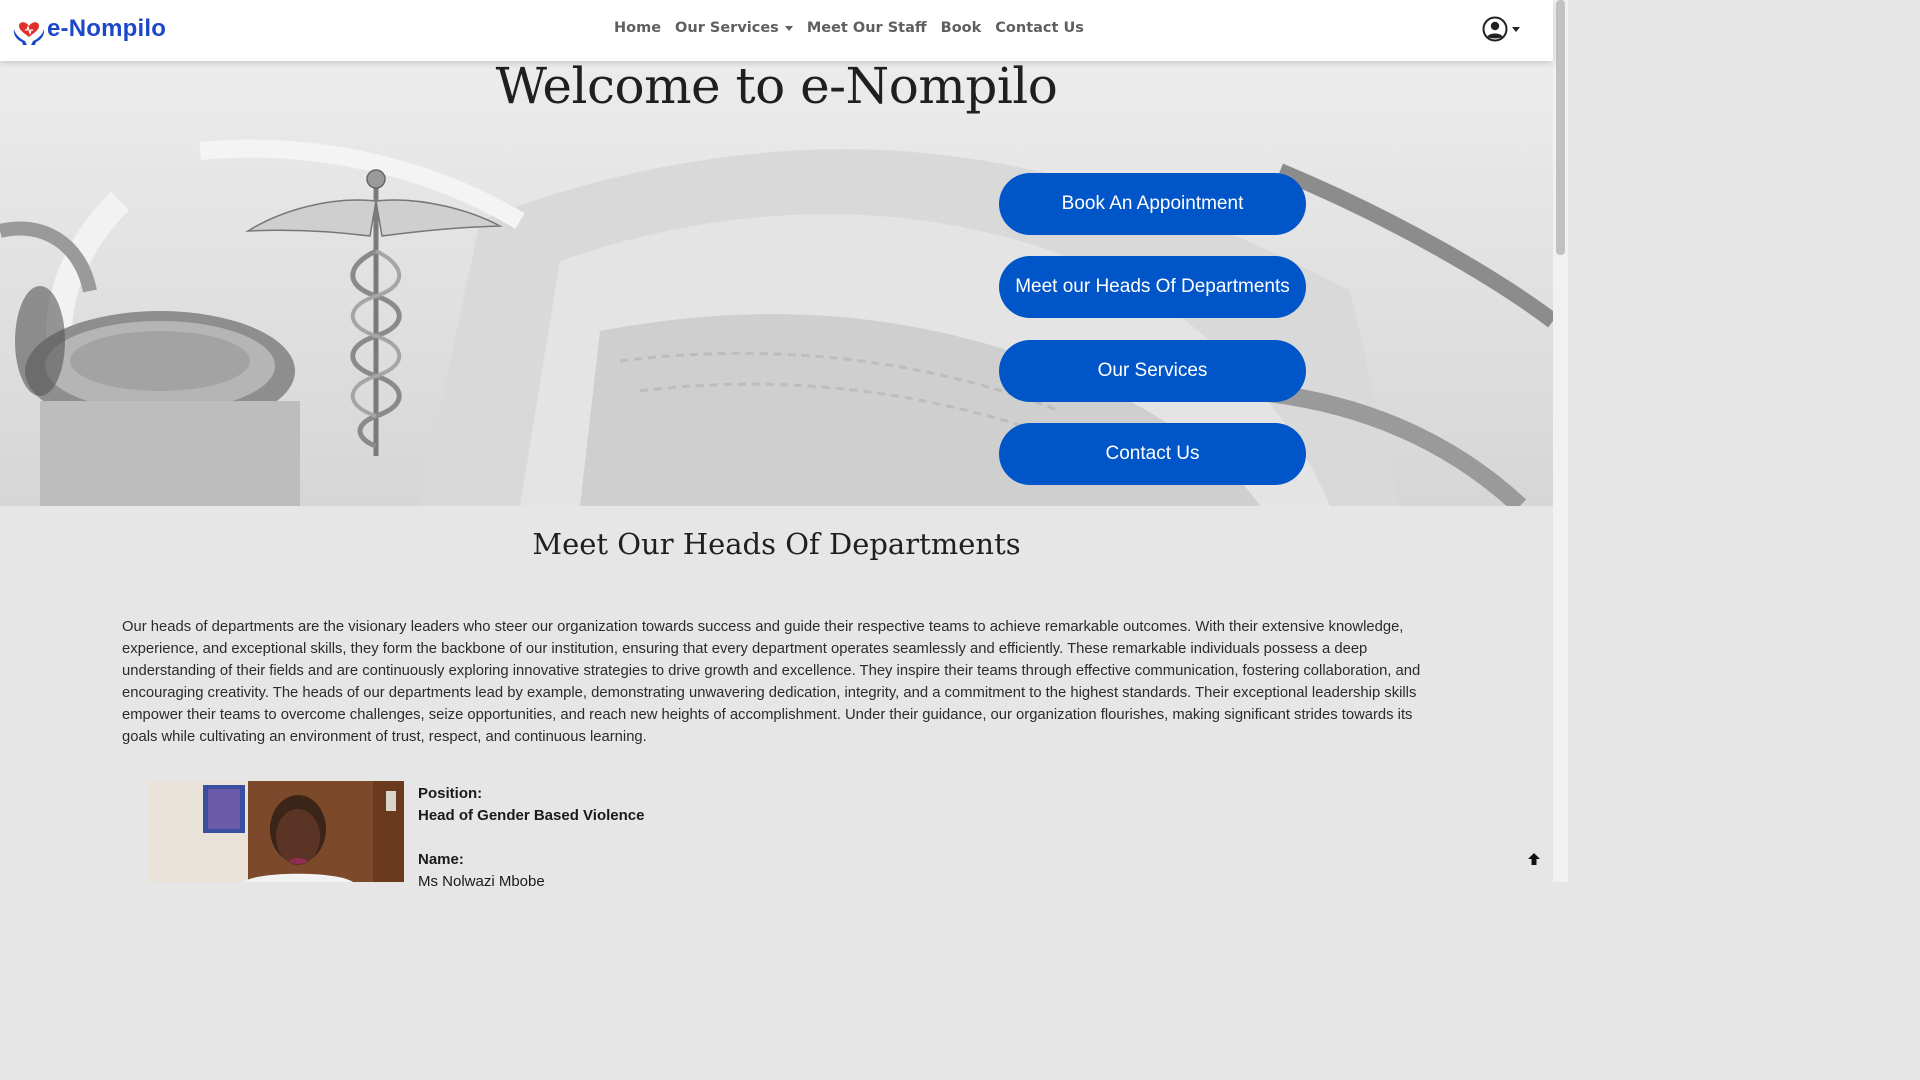  I want to click on name-label: Name:, so click(441, 859).